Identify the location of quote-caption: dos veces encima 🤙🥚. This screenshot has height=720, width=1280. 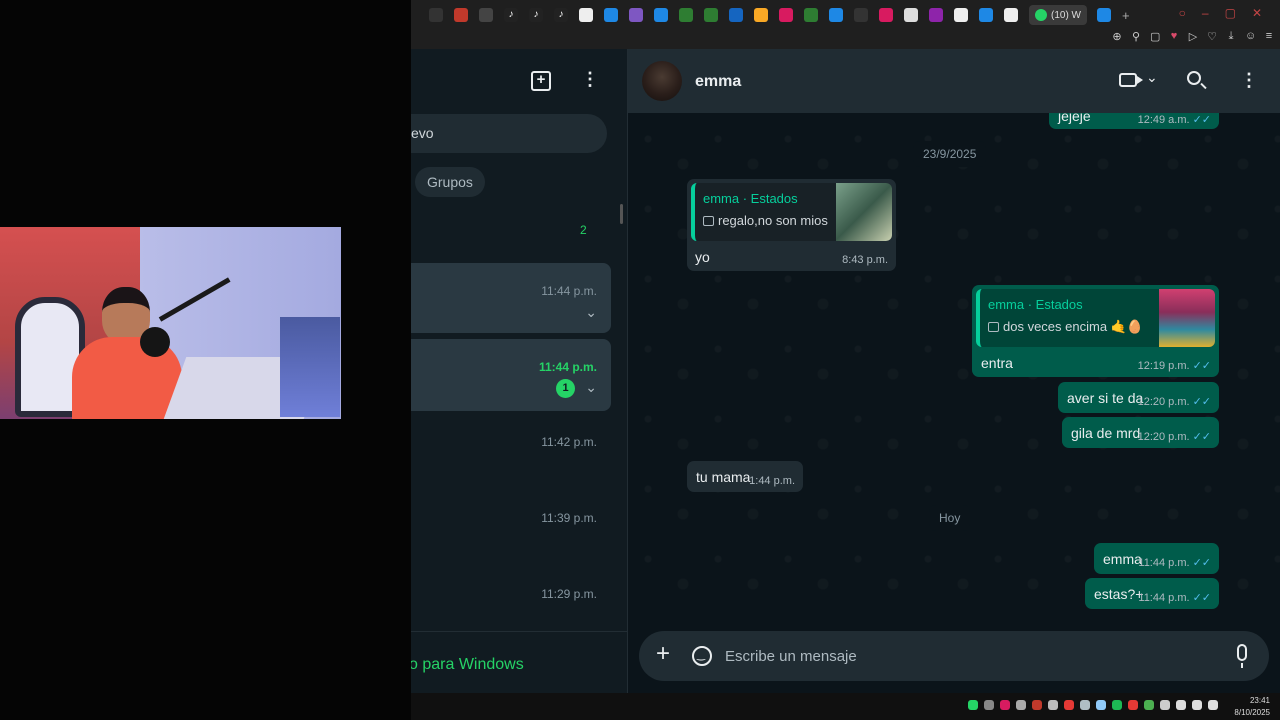
(1073, 326).